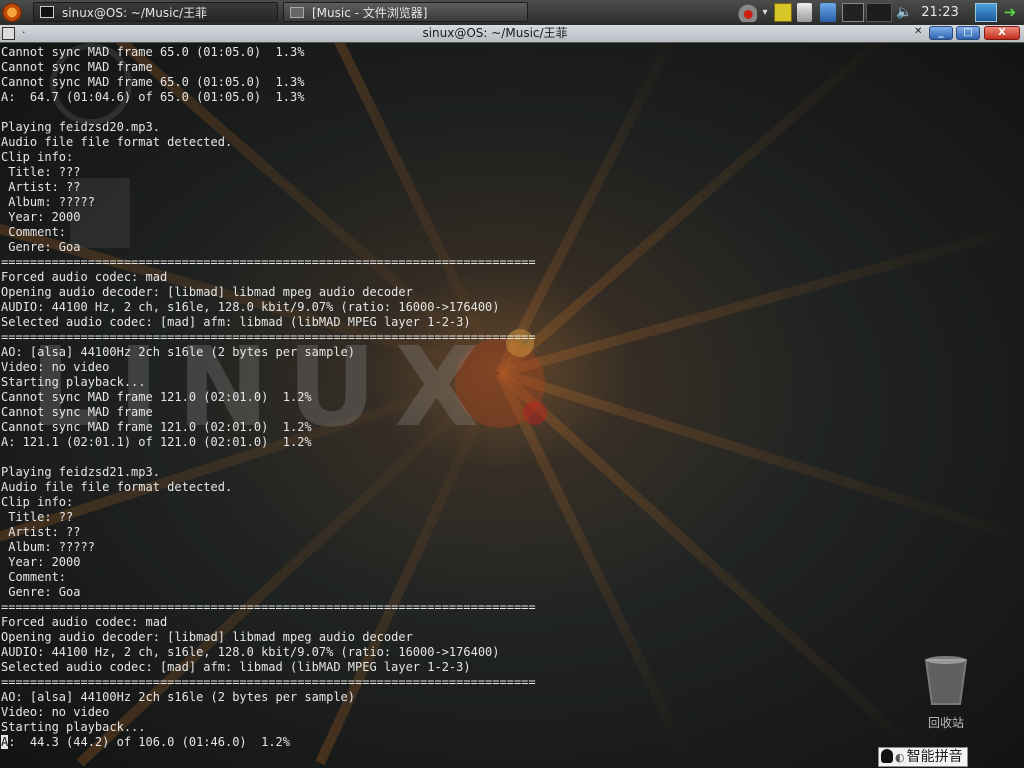 This screenshot has height=768, width=1024. What do you see at coordinates (153, 97) in the screenshot?
I see `terminal-line: A: 64.7 (01:04.6) of 65.0 (01:05.0) 1.3%` at bounding box center [153, 97].